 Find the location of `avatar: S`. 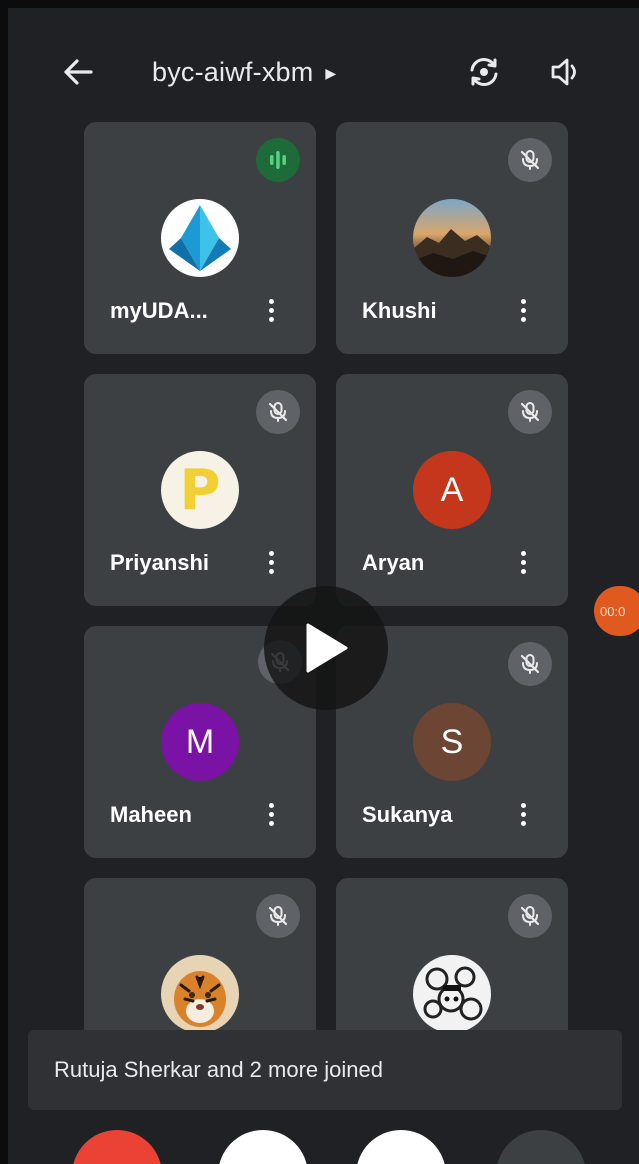

avatar: S is located at coordinates (452, 742).